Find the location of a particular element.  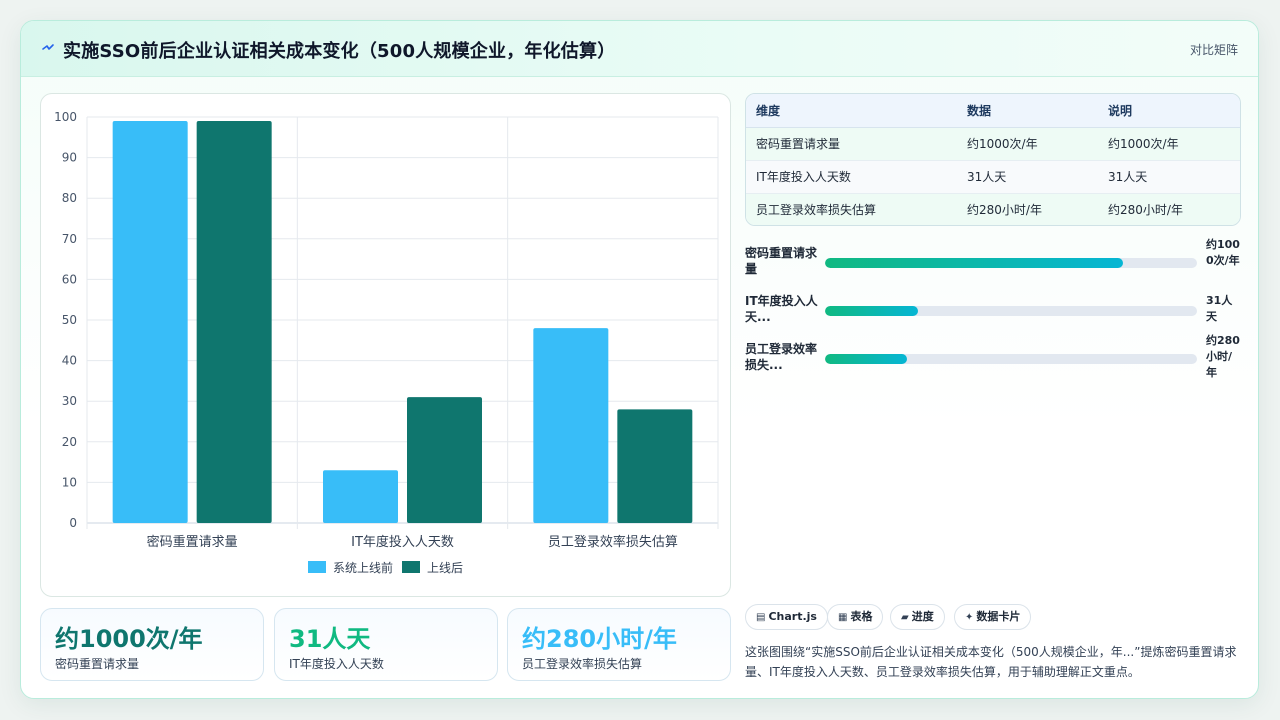

page-title: 实施SSO前后企业认证相关成本变化（500人规模企业，年化估算） is located at coordinates (339, 51).